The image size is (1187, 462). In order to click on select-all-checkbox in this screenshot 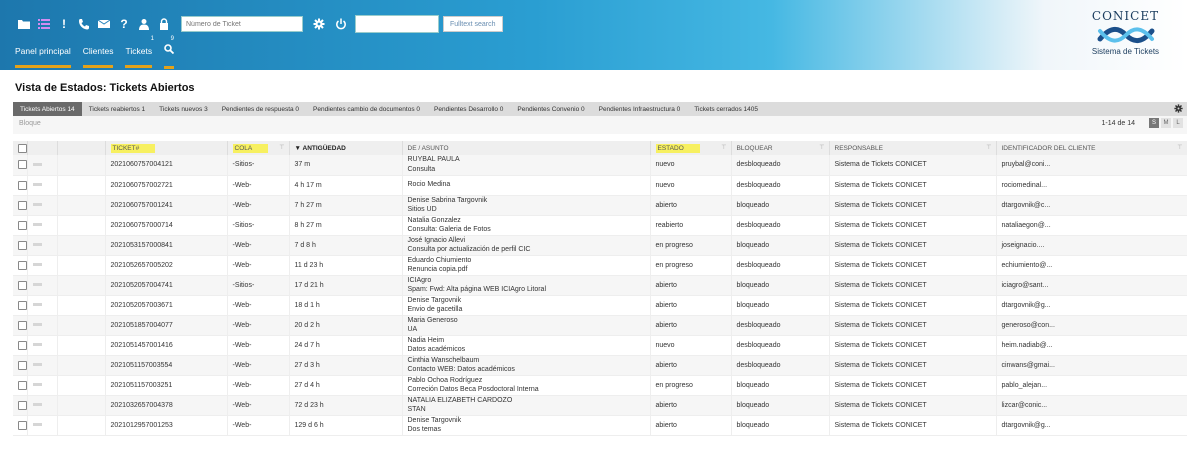, I will do `click(22, 148)`.